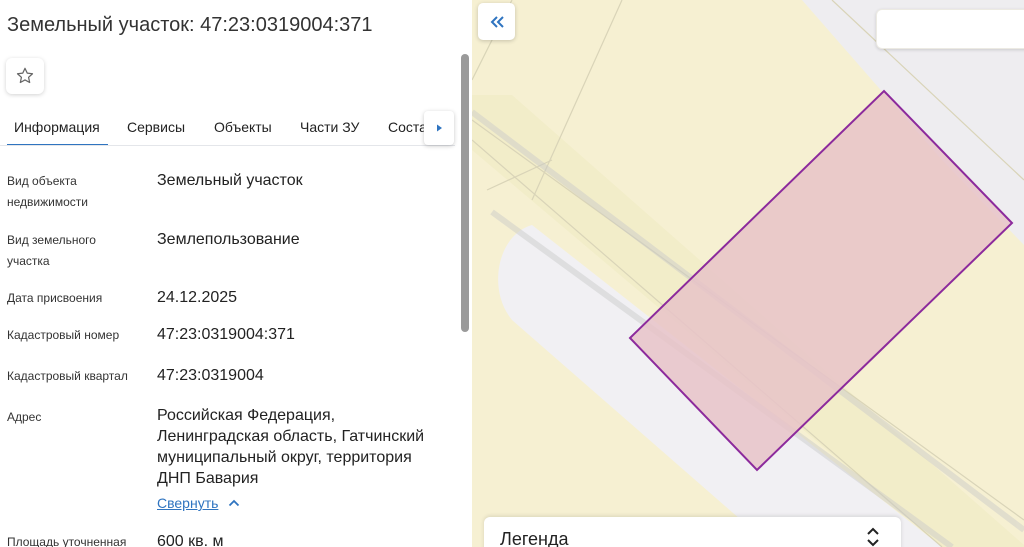 This screenshot has height=547, width=1024. I want to click on address-line: ДНП Бавария, so click(208, 478).